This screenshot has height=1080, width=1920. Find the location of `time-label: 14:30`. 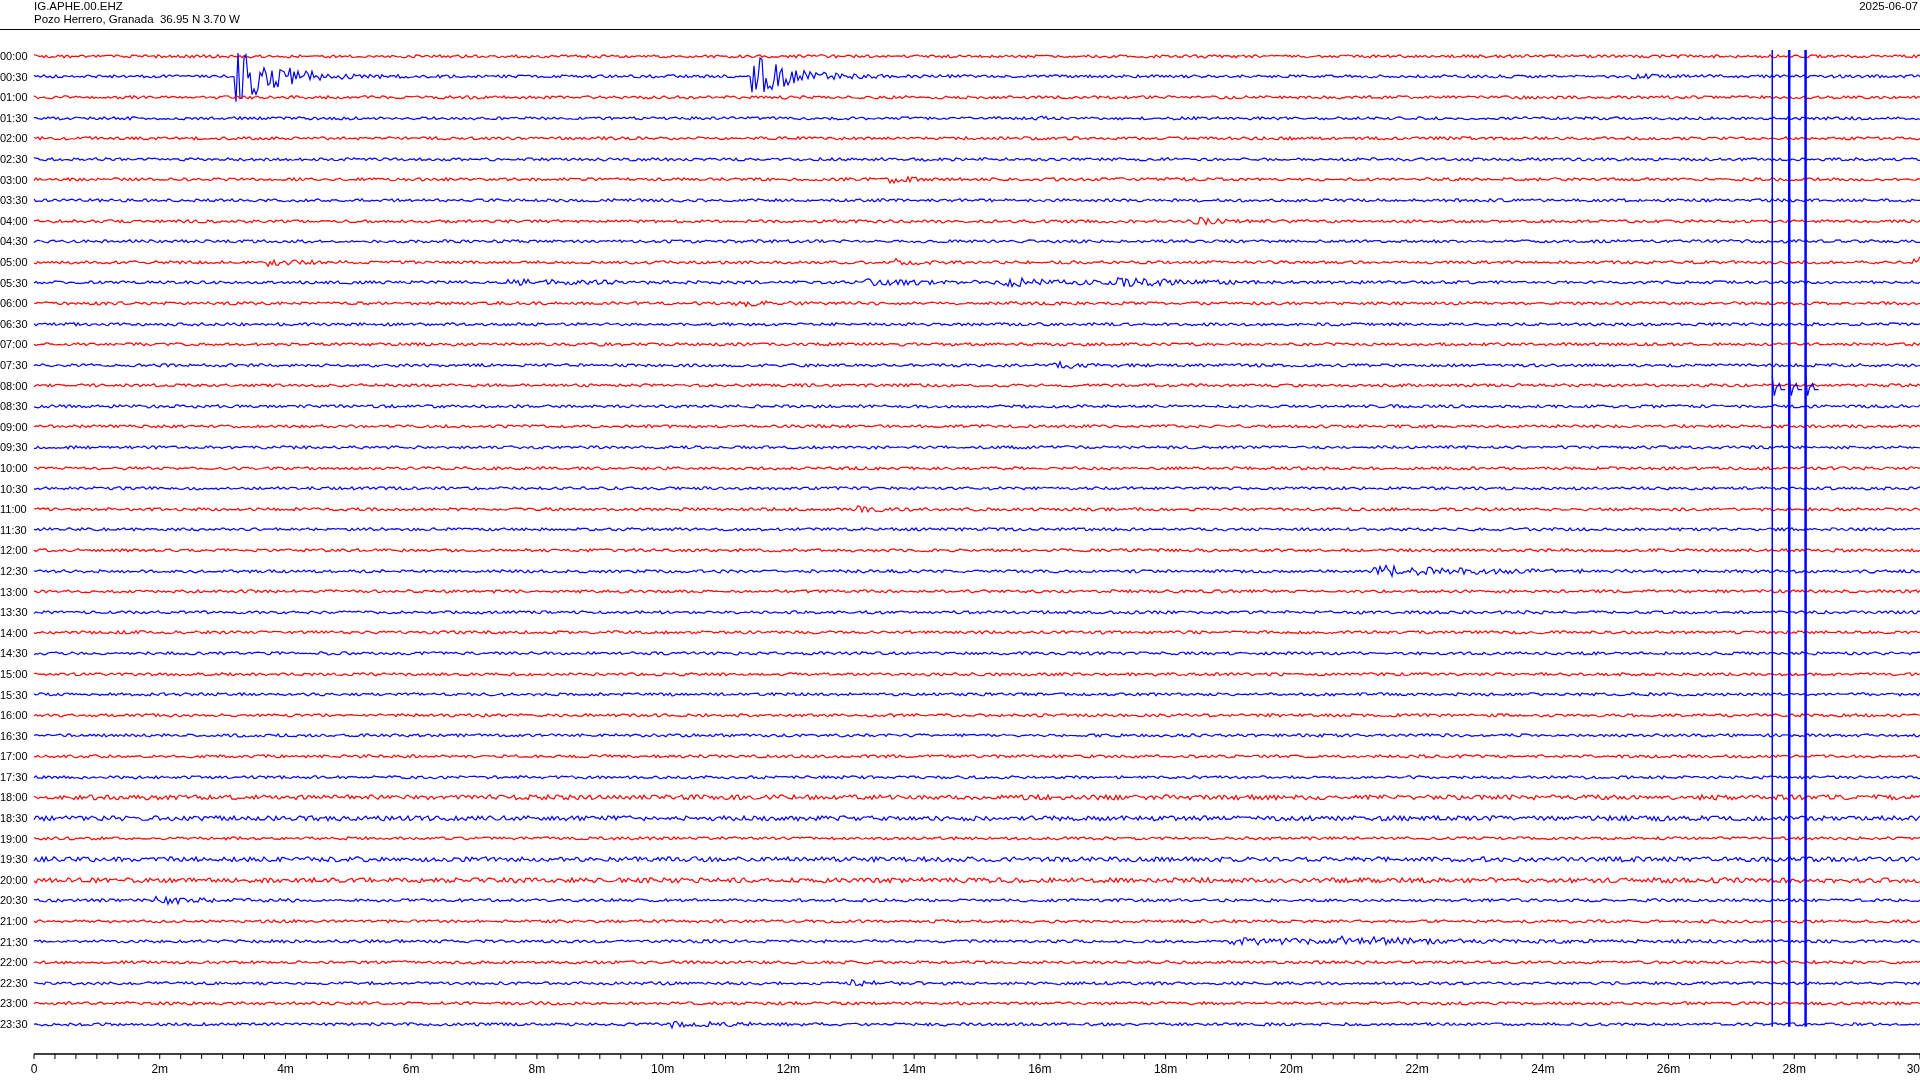

time-label: 14:30 is located at coordinates (14, 653).